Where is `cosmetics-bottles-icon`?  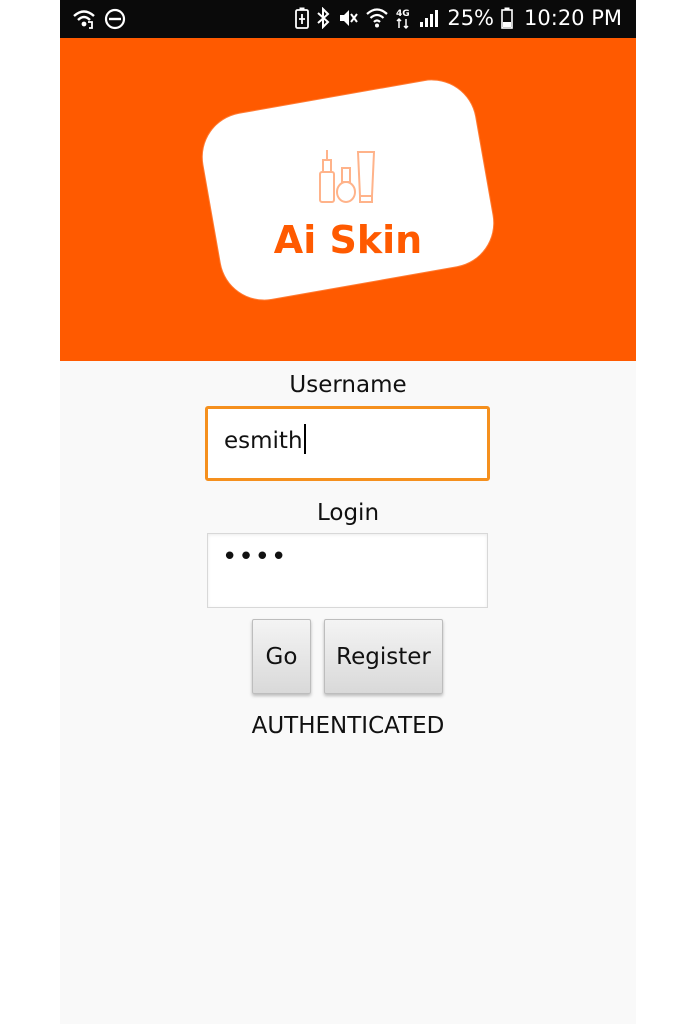 cosmetics-bottles-icon is located at coordinates (348, 179).